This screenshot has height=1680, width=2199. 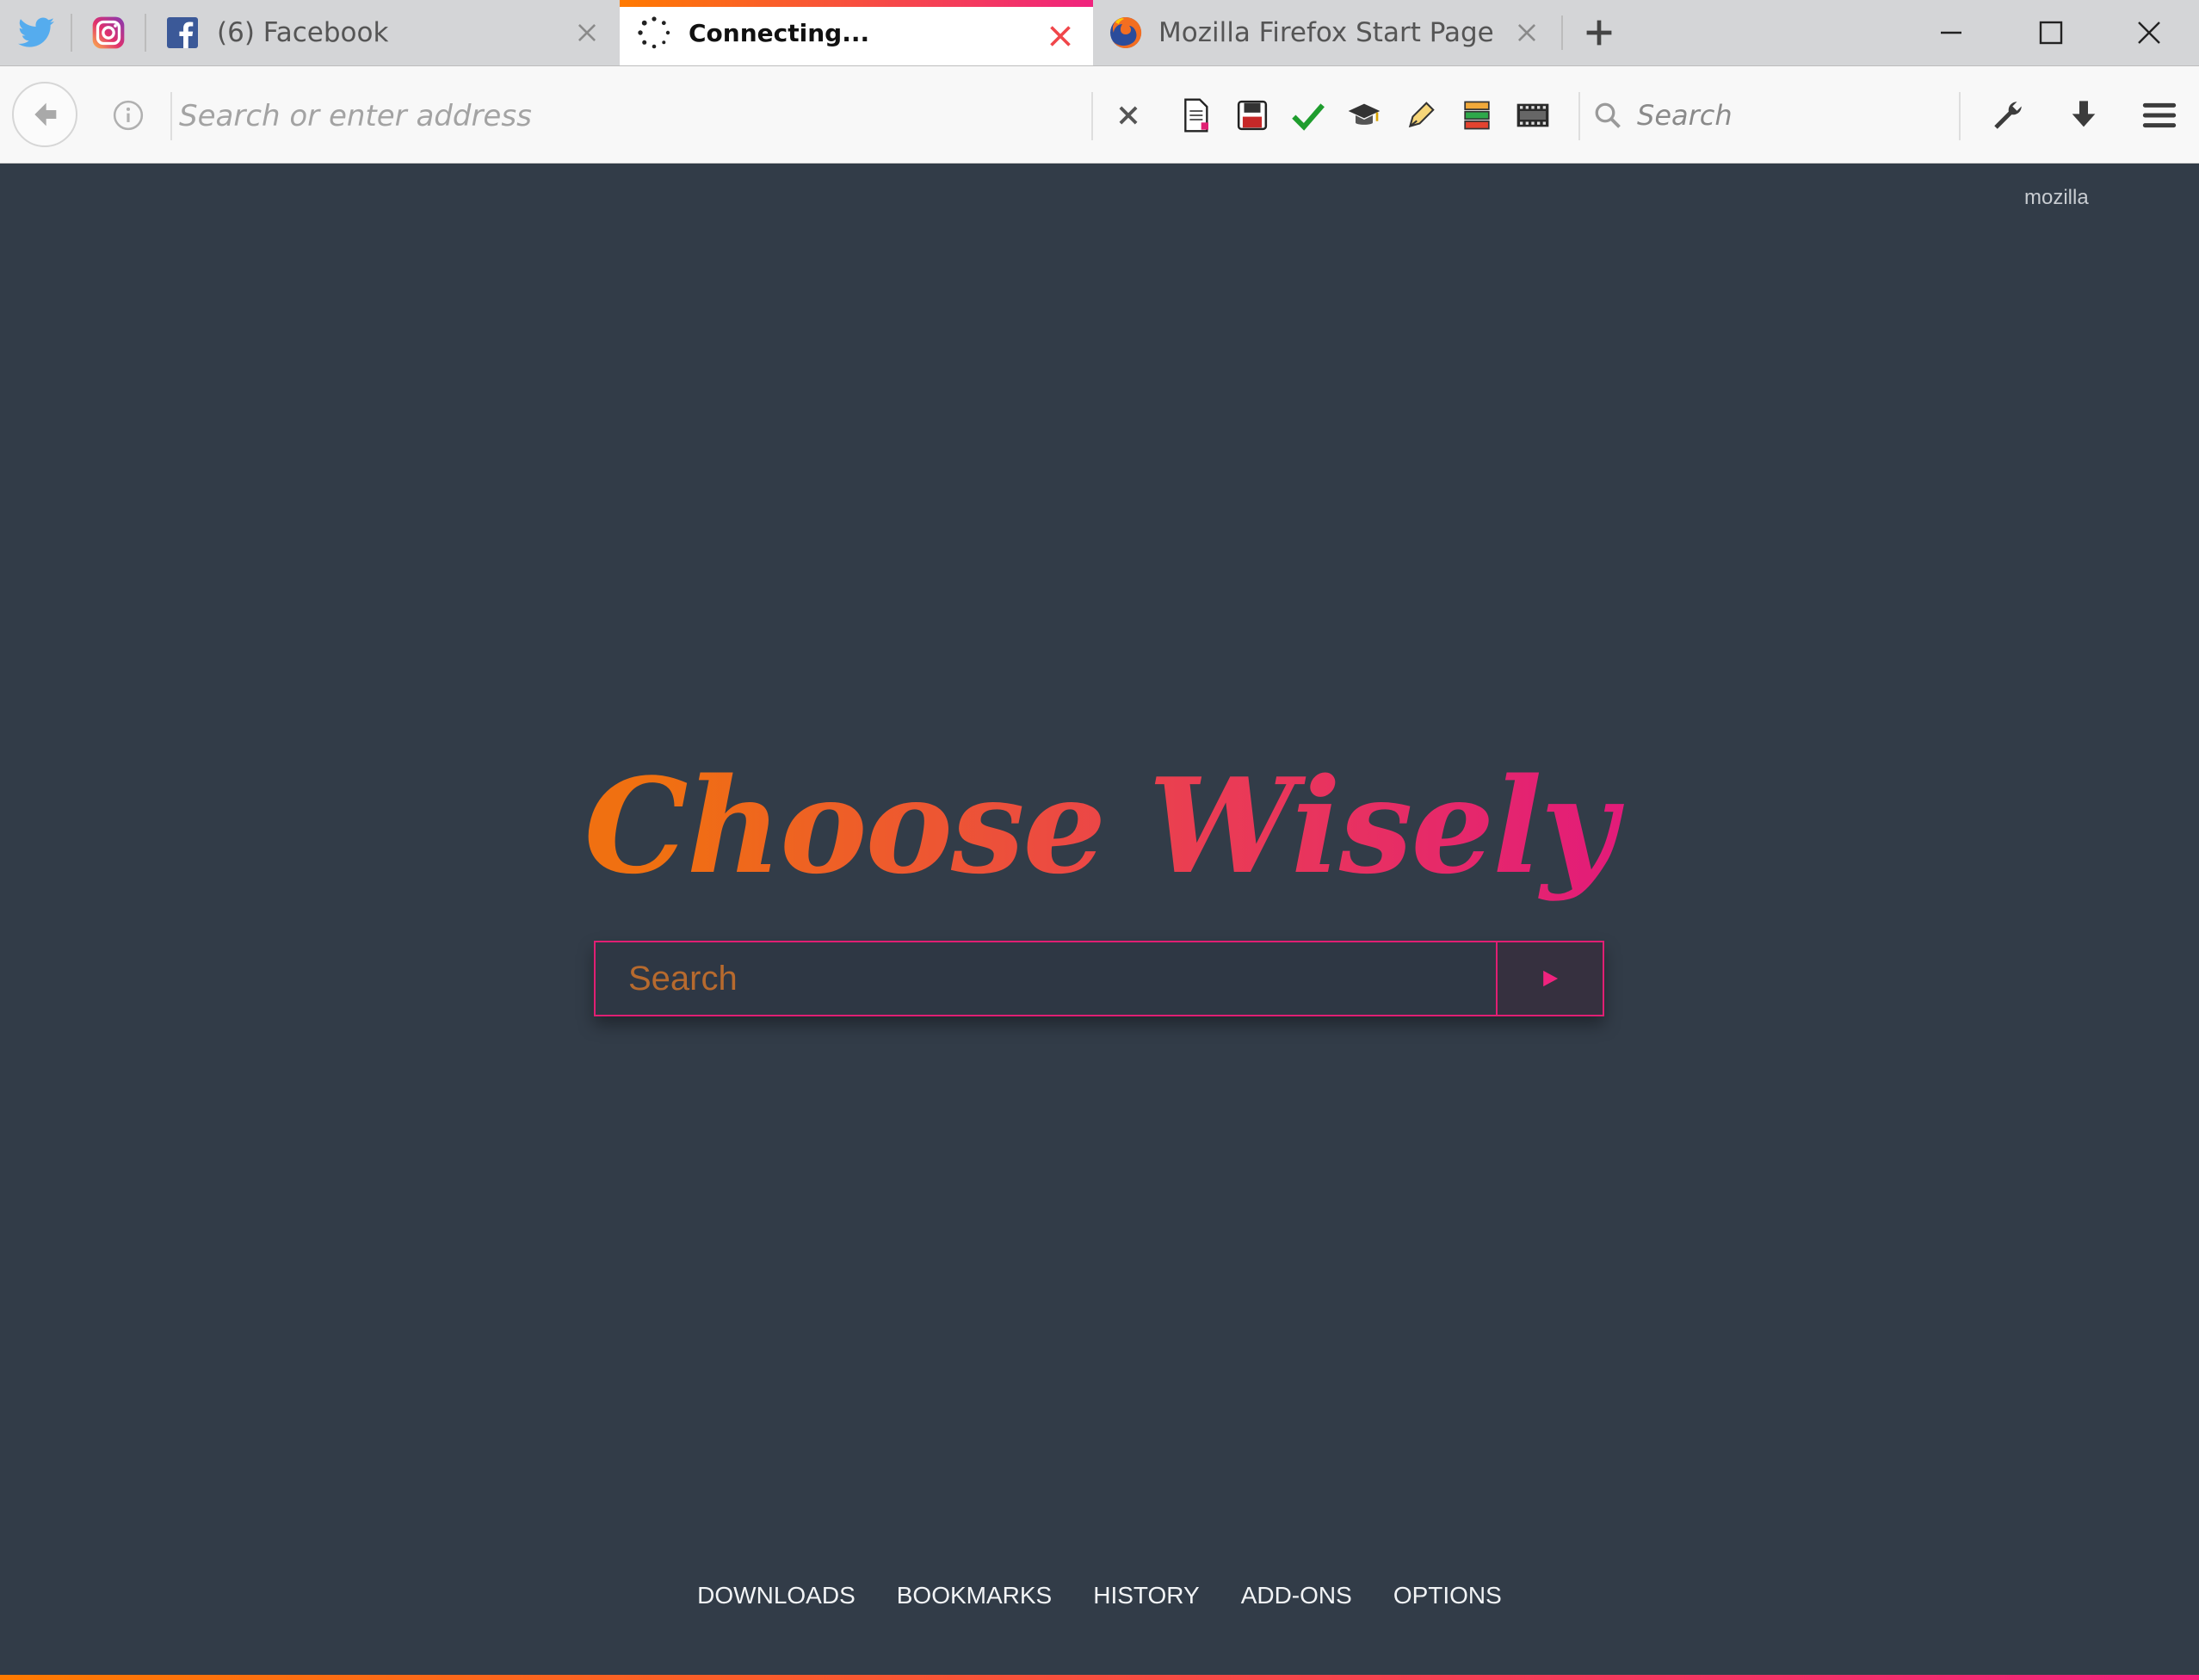 I want to click on main-menu-button, so click(x=2159, y=116).